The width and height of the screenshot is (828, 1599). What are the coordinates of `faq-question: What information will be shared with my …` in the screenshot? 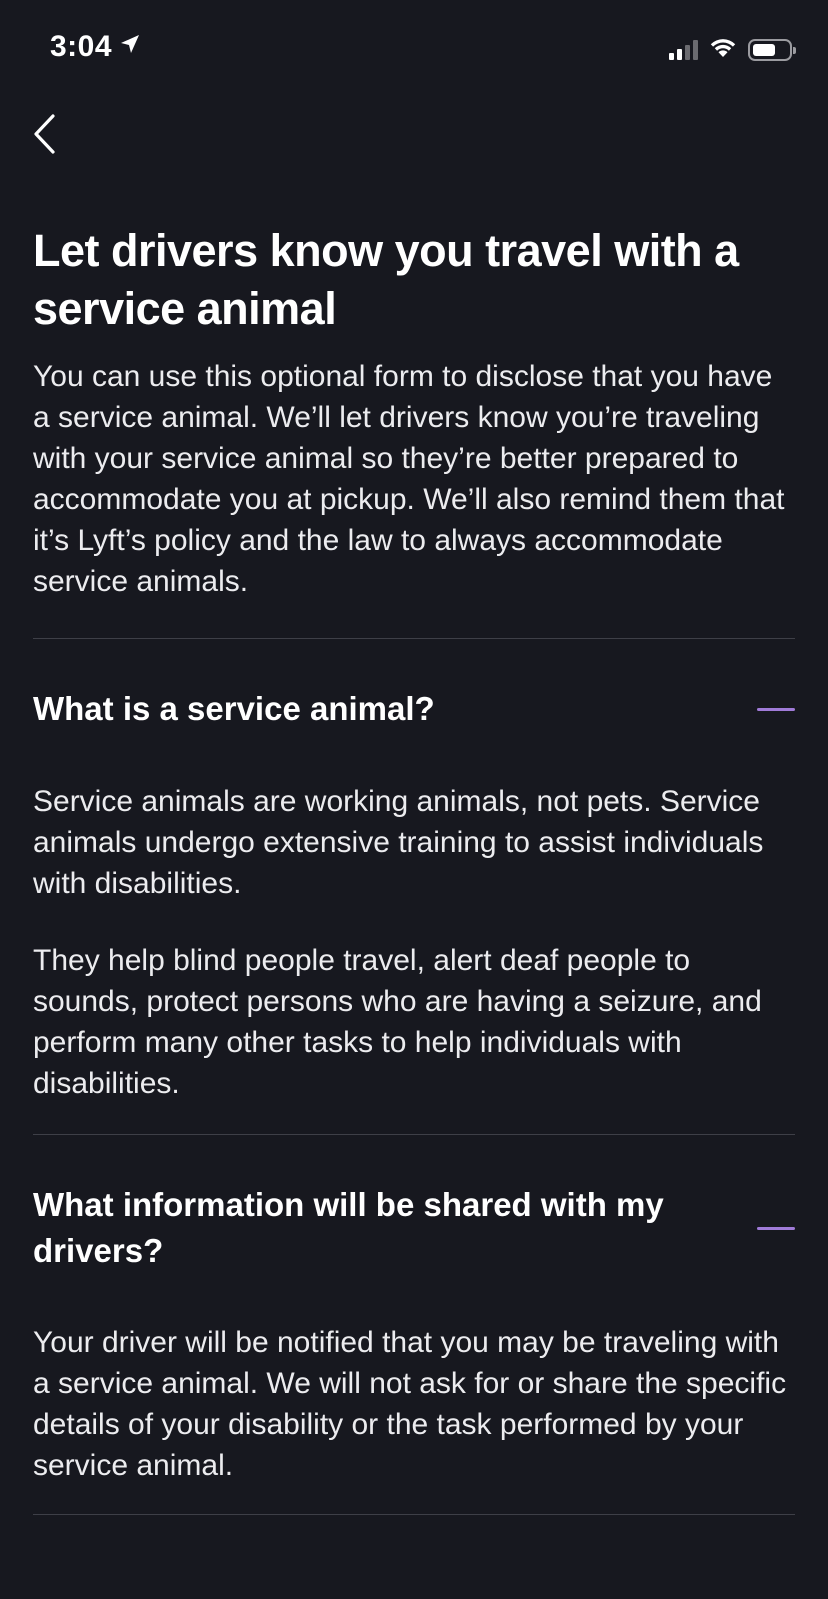 It's located at (348, 1227).